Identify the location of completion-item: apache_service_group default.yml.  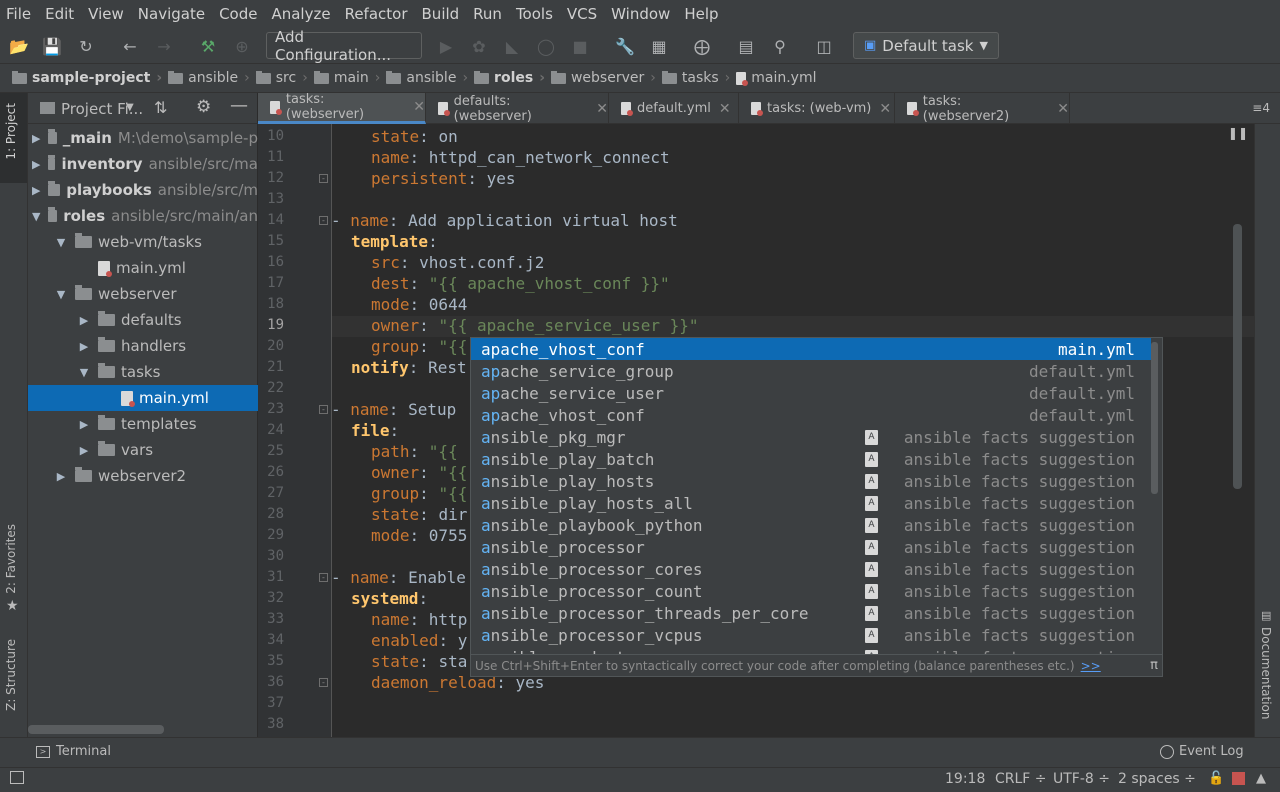
(811, 371).